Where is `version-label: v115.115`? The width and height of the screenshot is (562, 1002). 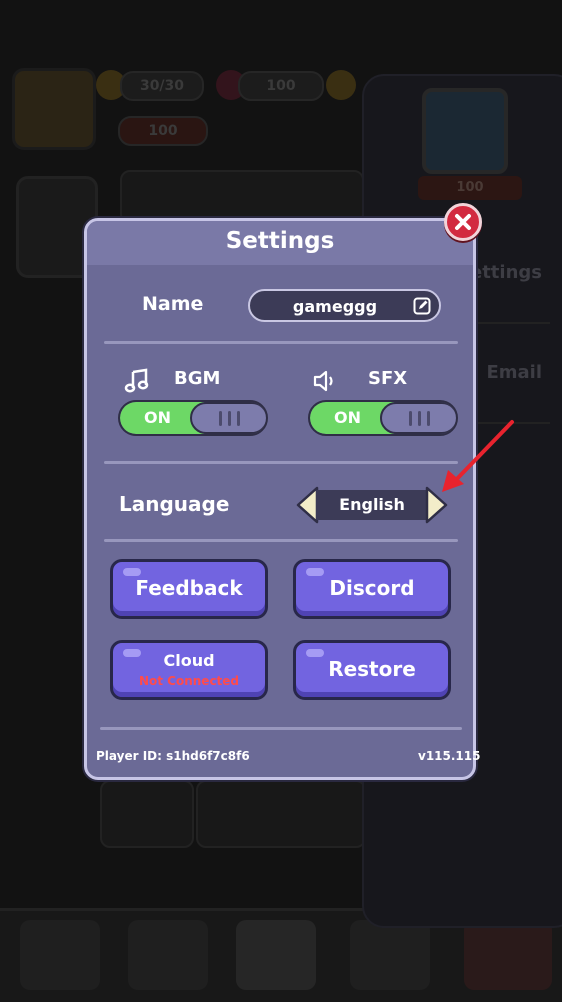
version-label: v115.115 is located at coordinates (449, 756).